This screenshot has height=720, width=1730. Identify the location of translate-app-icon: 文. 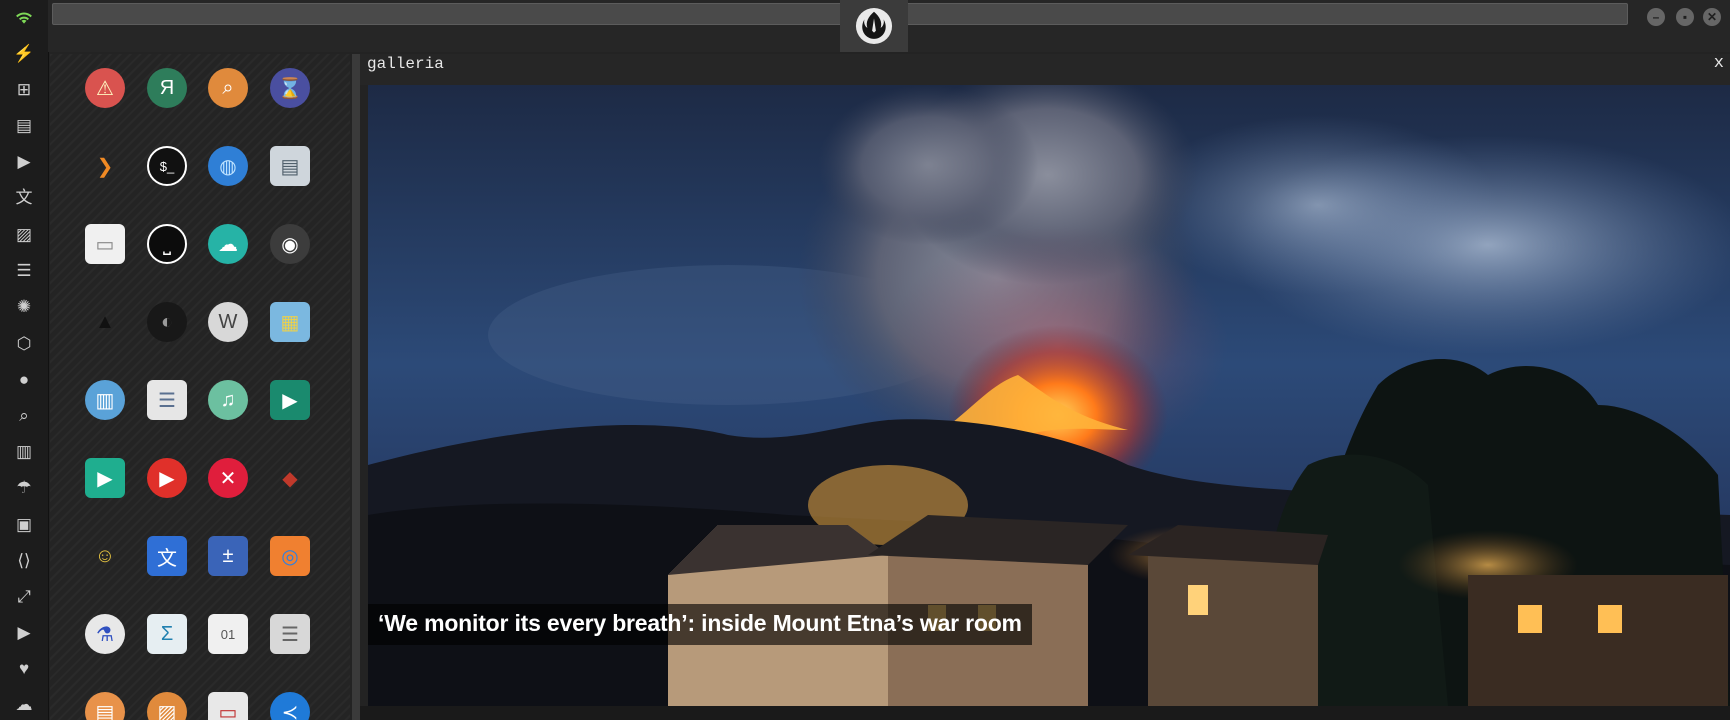
(167, 556).